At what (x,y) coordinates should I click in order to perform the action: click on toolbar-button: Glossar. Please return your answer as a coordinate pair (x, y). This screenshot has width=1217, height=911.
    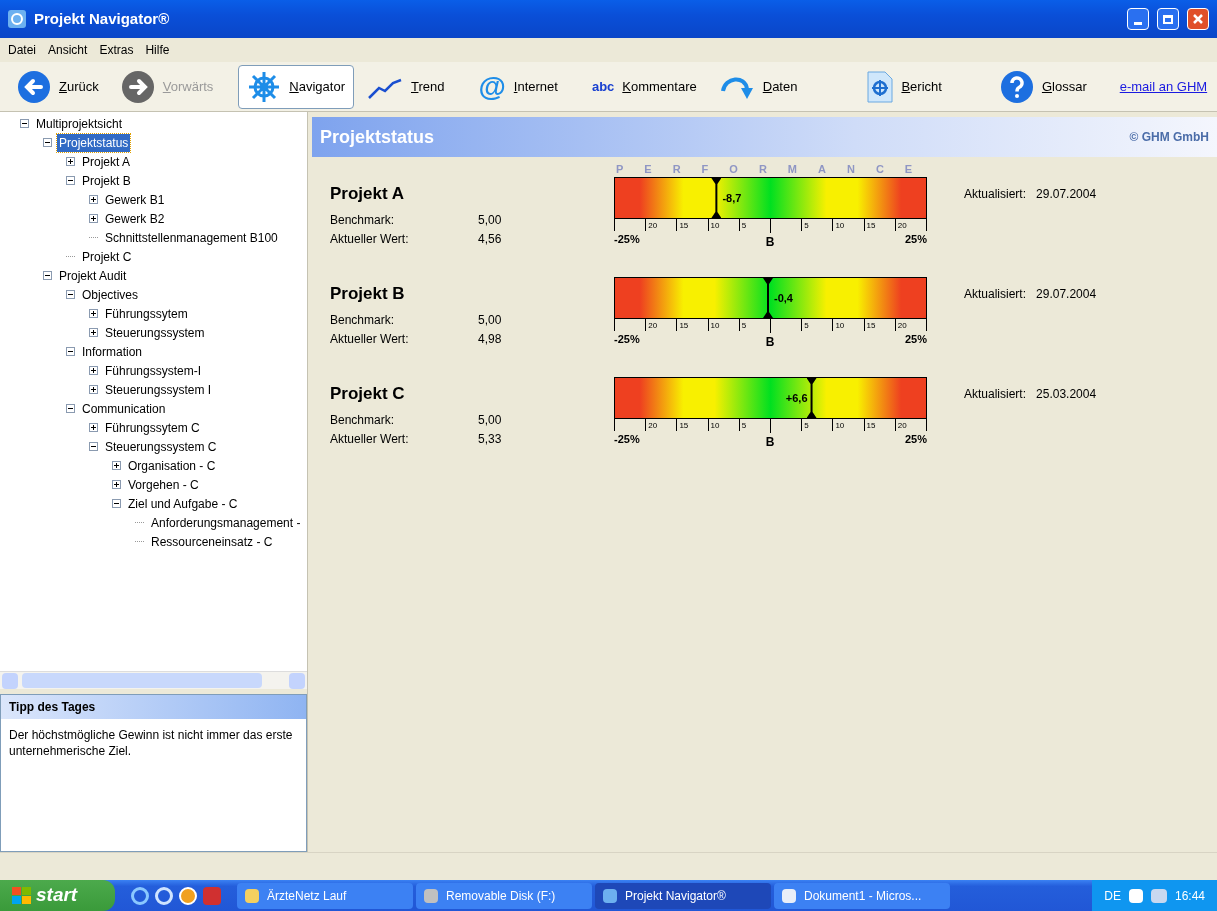
    Looking at the image, I should click on (1043, 86).